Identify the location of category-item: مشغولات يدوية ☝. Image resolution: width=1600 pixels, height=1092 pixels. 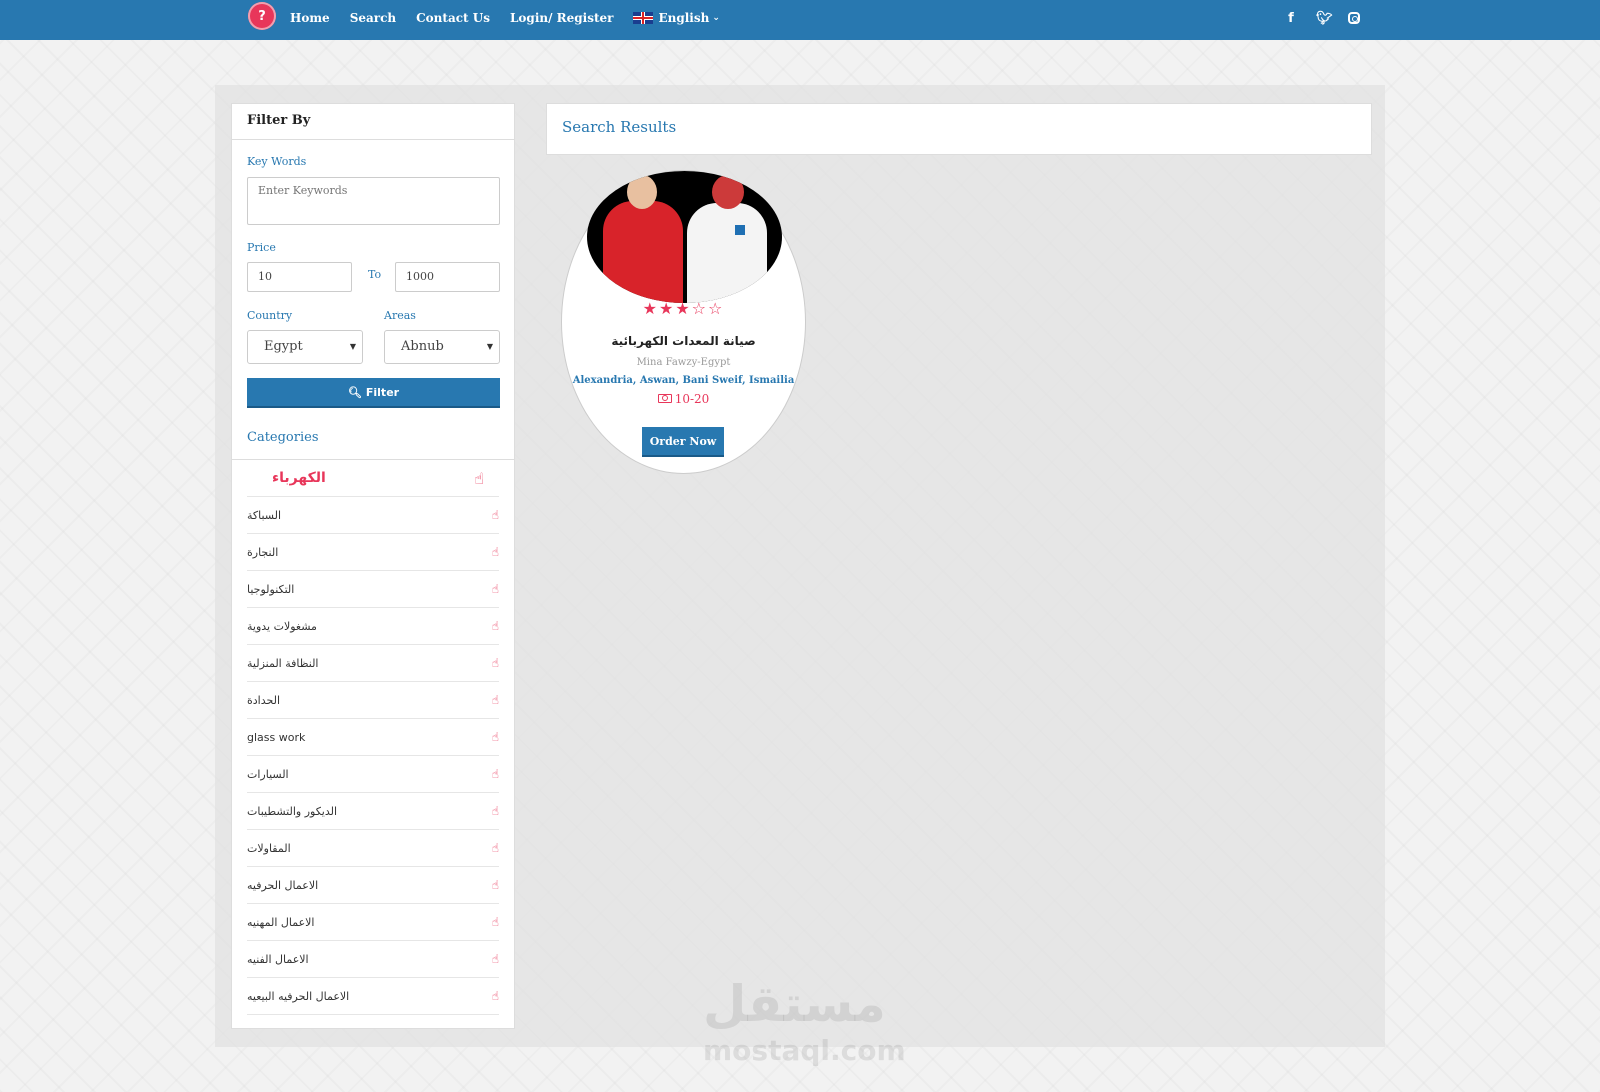
(373, 626).